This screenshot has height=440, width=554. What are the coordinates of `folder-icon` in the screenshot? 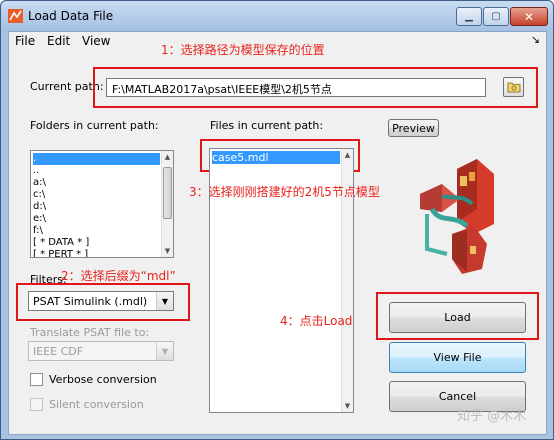 It's located at (514, 87).